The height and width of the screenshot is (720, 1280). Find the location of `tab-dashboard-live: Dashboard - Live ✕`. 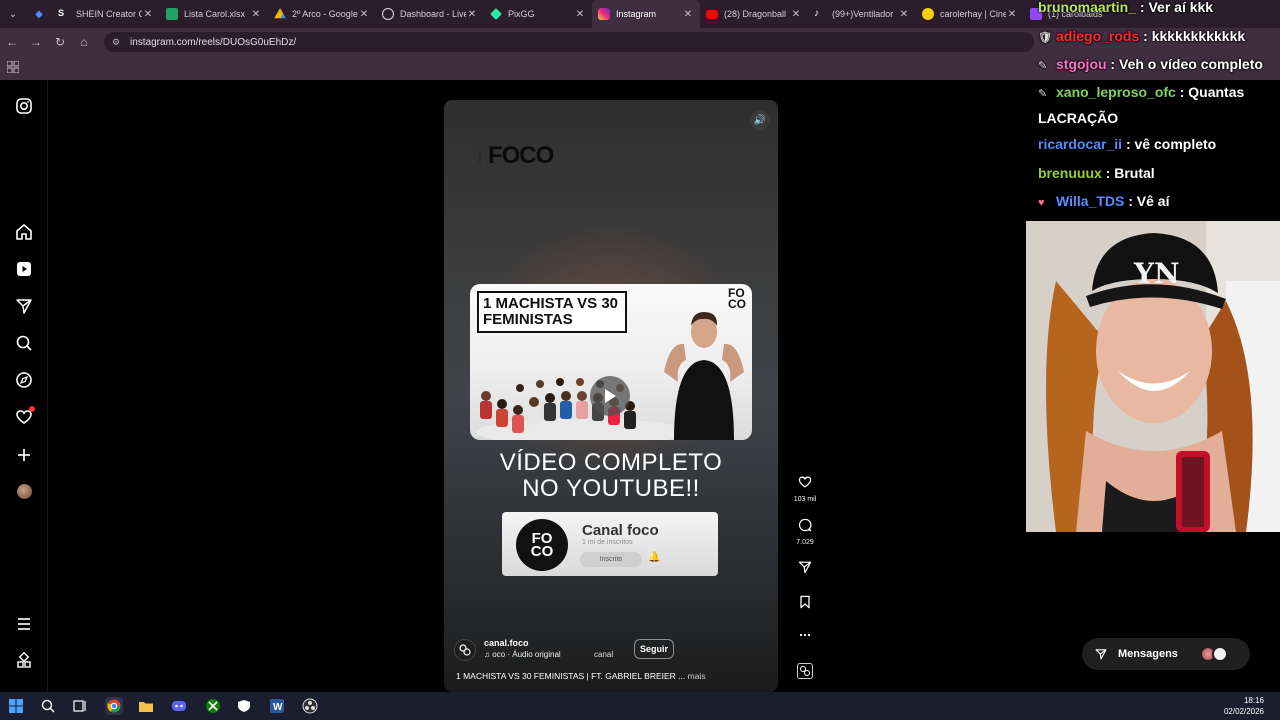

tab-dashboard-live: Dashboard - Live ✕ is located at coordinates (430, 14).